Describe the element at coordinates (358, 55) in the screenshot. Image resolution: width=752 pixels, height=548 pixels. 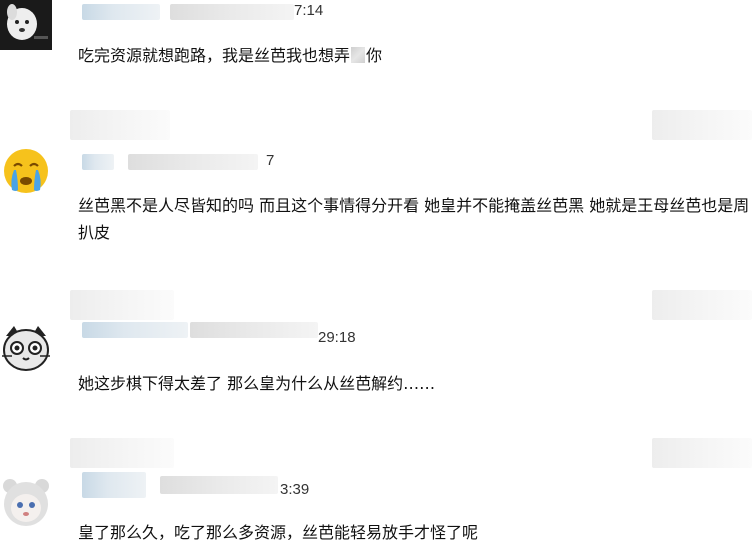
I see `censored-mosaic` at that location.